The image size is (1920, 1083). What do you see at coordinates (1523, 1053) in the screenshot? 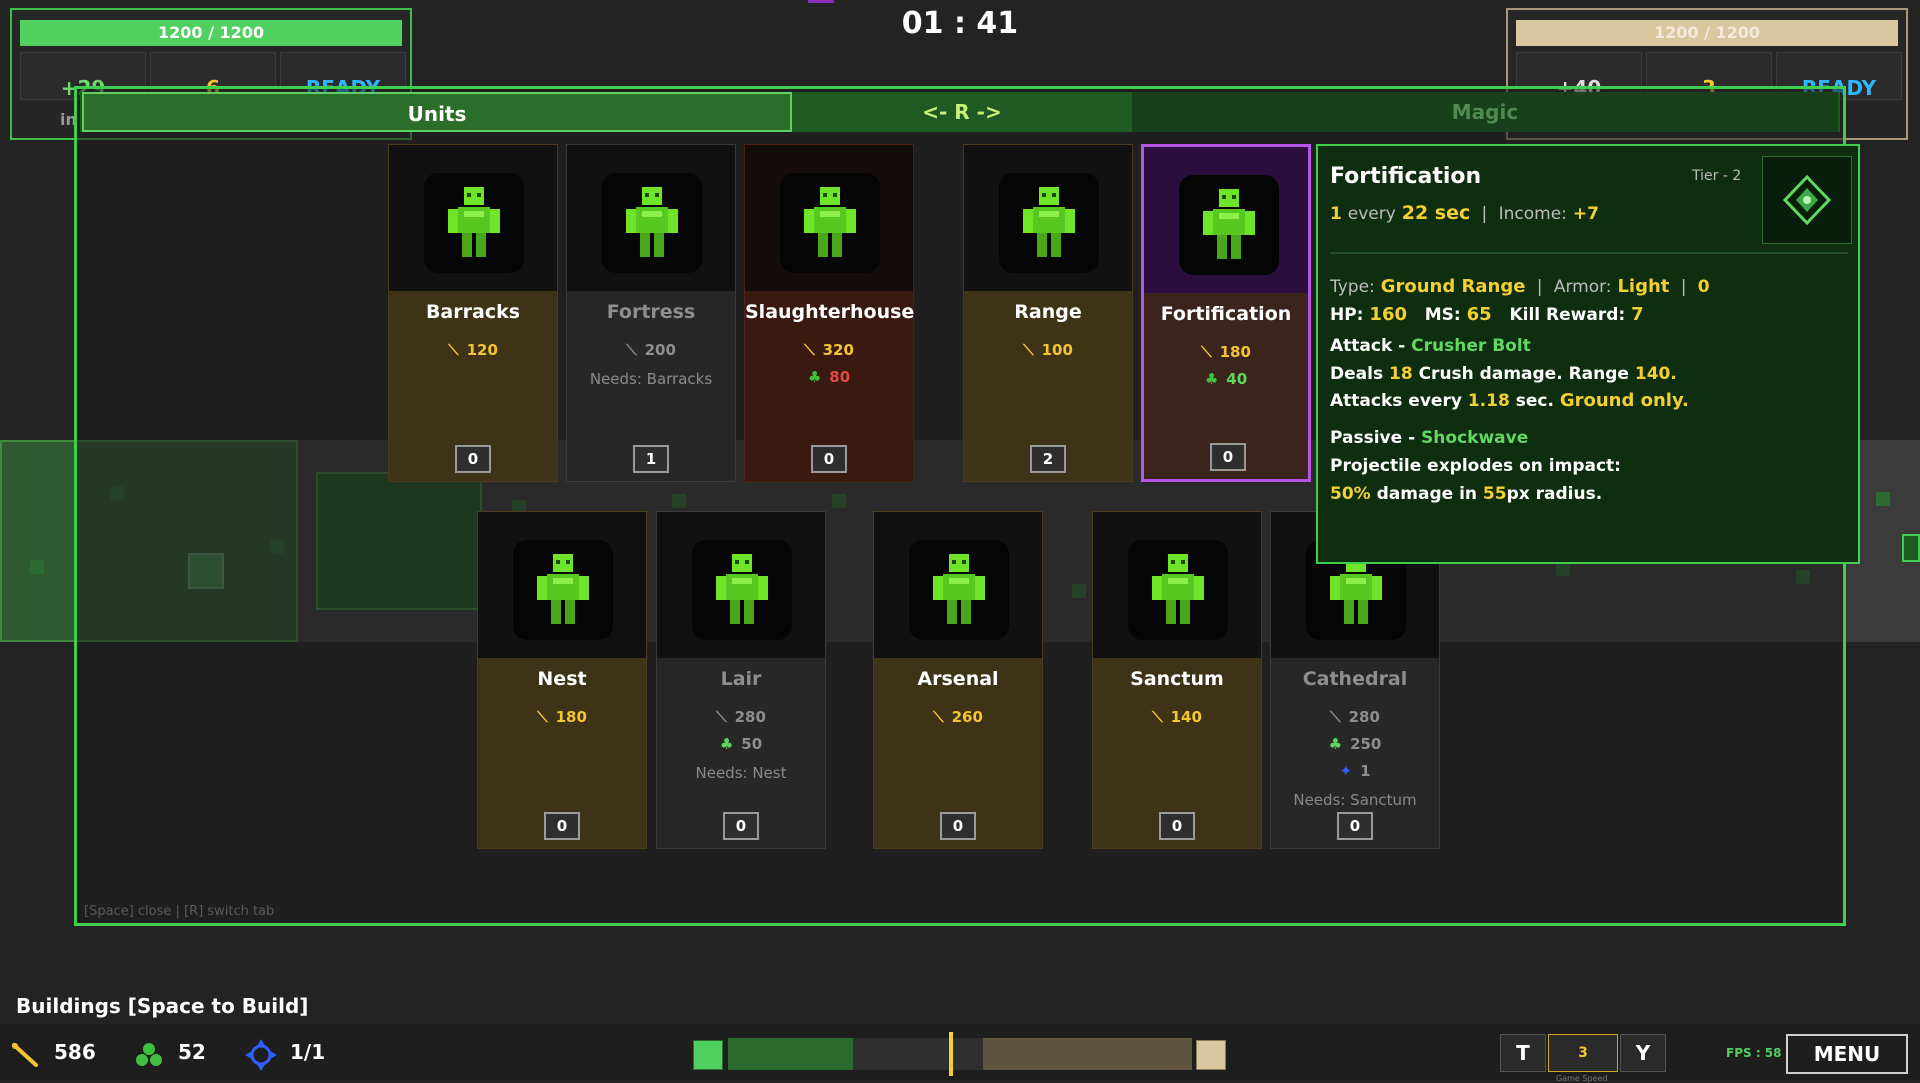
I see `speed-decrease-button: T` at bounding box center [1523, 1053].